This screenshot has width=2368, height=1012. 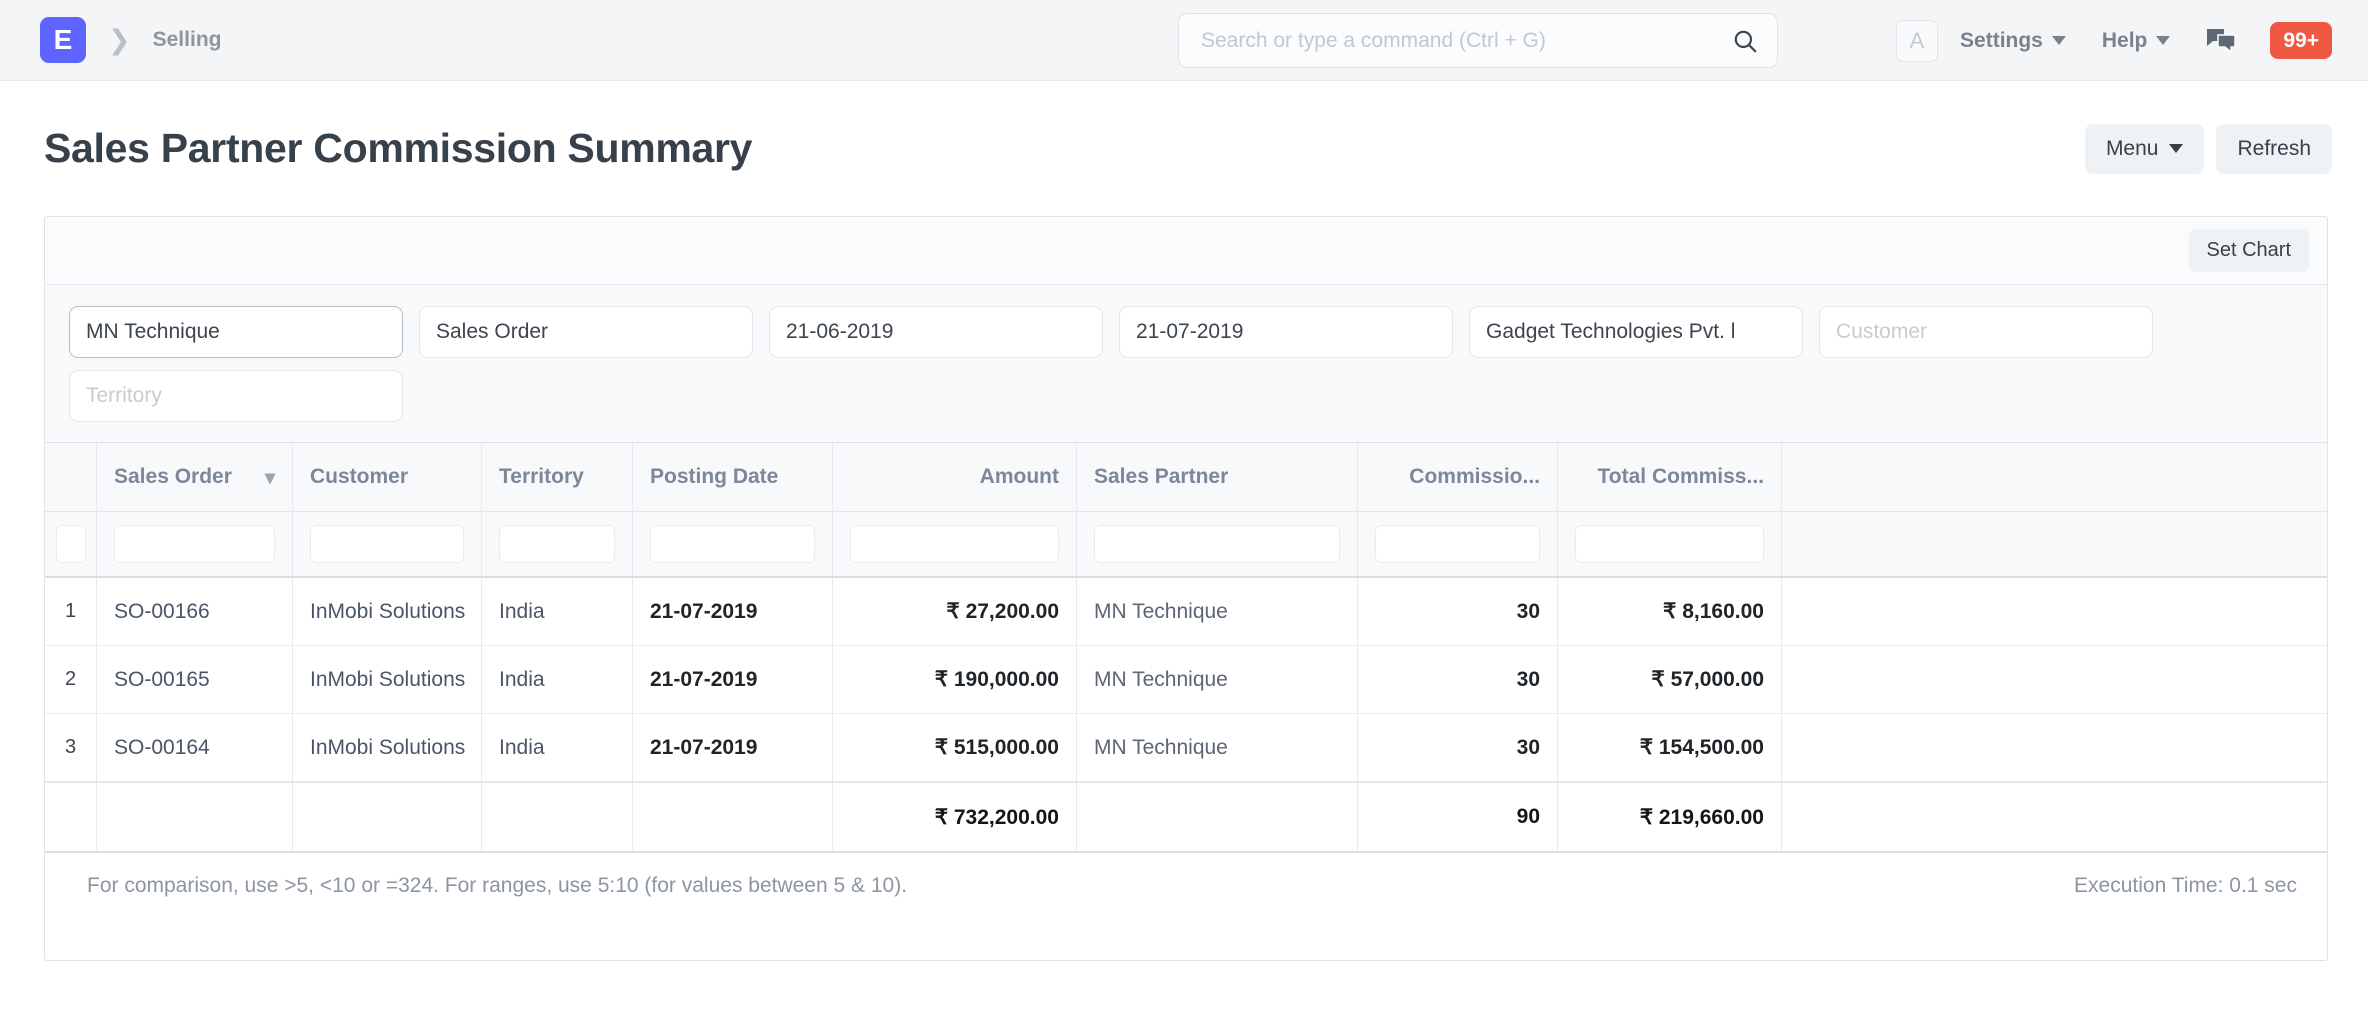 I want to click on cell-total-commission: ₹ 57,000.00, so click(x=1670, y=679).